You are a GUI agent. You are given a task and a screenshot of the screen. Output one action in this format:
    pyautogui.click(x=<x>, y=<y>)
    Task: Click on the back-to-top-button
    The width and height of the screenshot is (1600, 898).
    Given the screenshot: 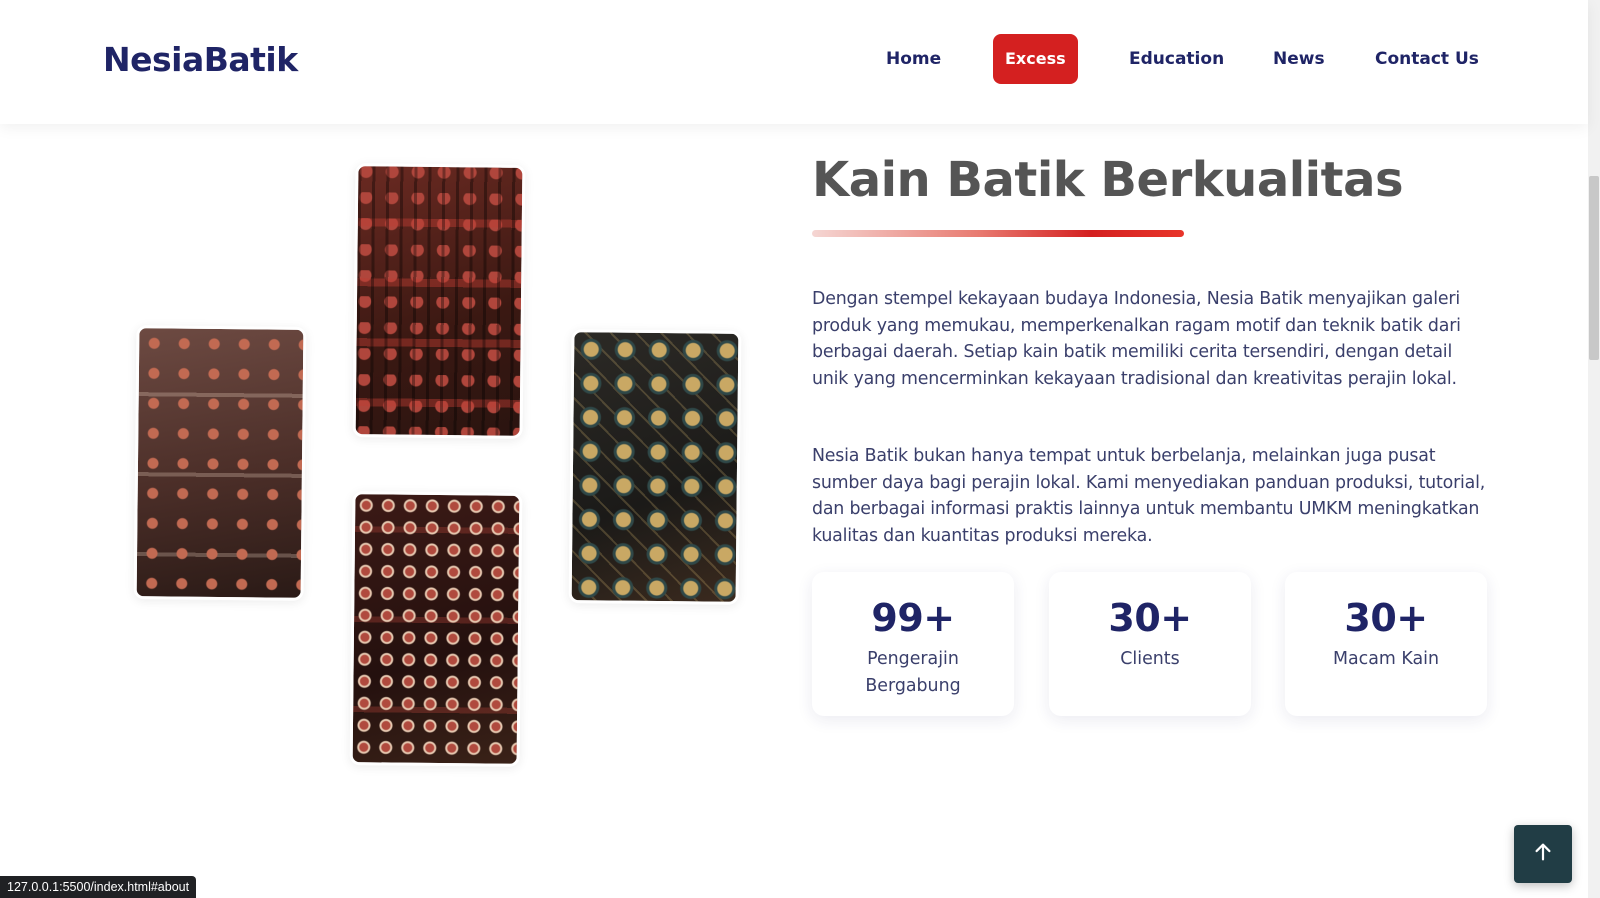 What is the action you would take?
    pyautogui.click(x=1543, y=854)
    